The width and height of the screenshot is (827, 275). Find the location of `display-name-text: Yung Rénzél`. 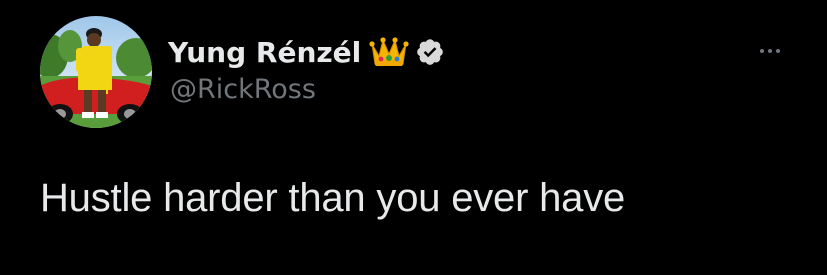

display-name-text: Yung Rénzél is located at coordinates (265, 52).